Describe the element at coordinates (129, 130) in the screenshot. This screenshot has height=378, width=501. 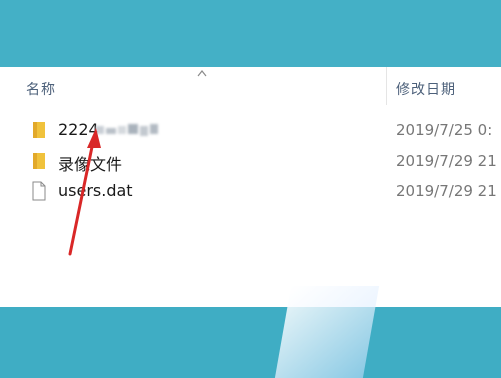
I see `pixelated-name-part` at that location.